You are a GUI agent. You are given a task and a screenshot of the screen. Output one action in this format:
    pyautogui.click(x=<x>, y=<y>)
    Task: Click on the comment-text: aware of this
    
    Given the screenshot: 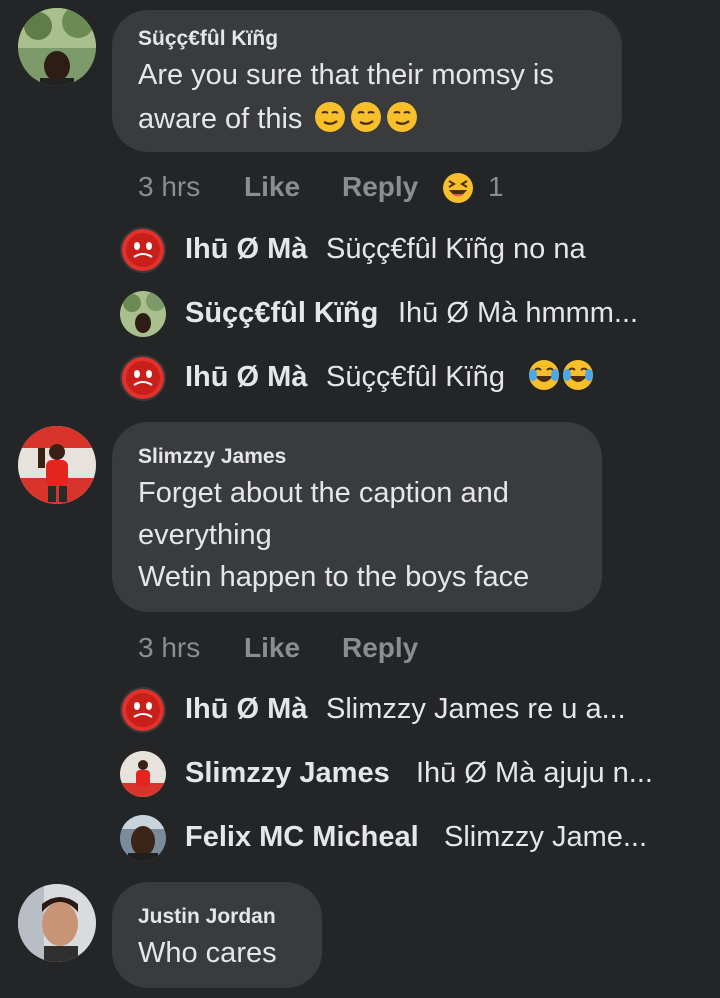 What is the action you would take?
    pyautogui.click(x=220, y=119)
    